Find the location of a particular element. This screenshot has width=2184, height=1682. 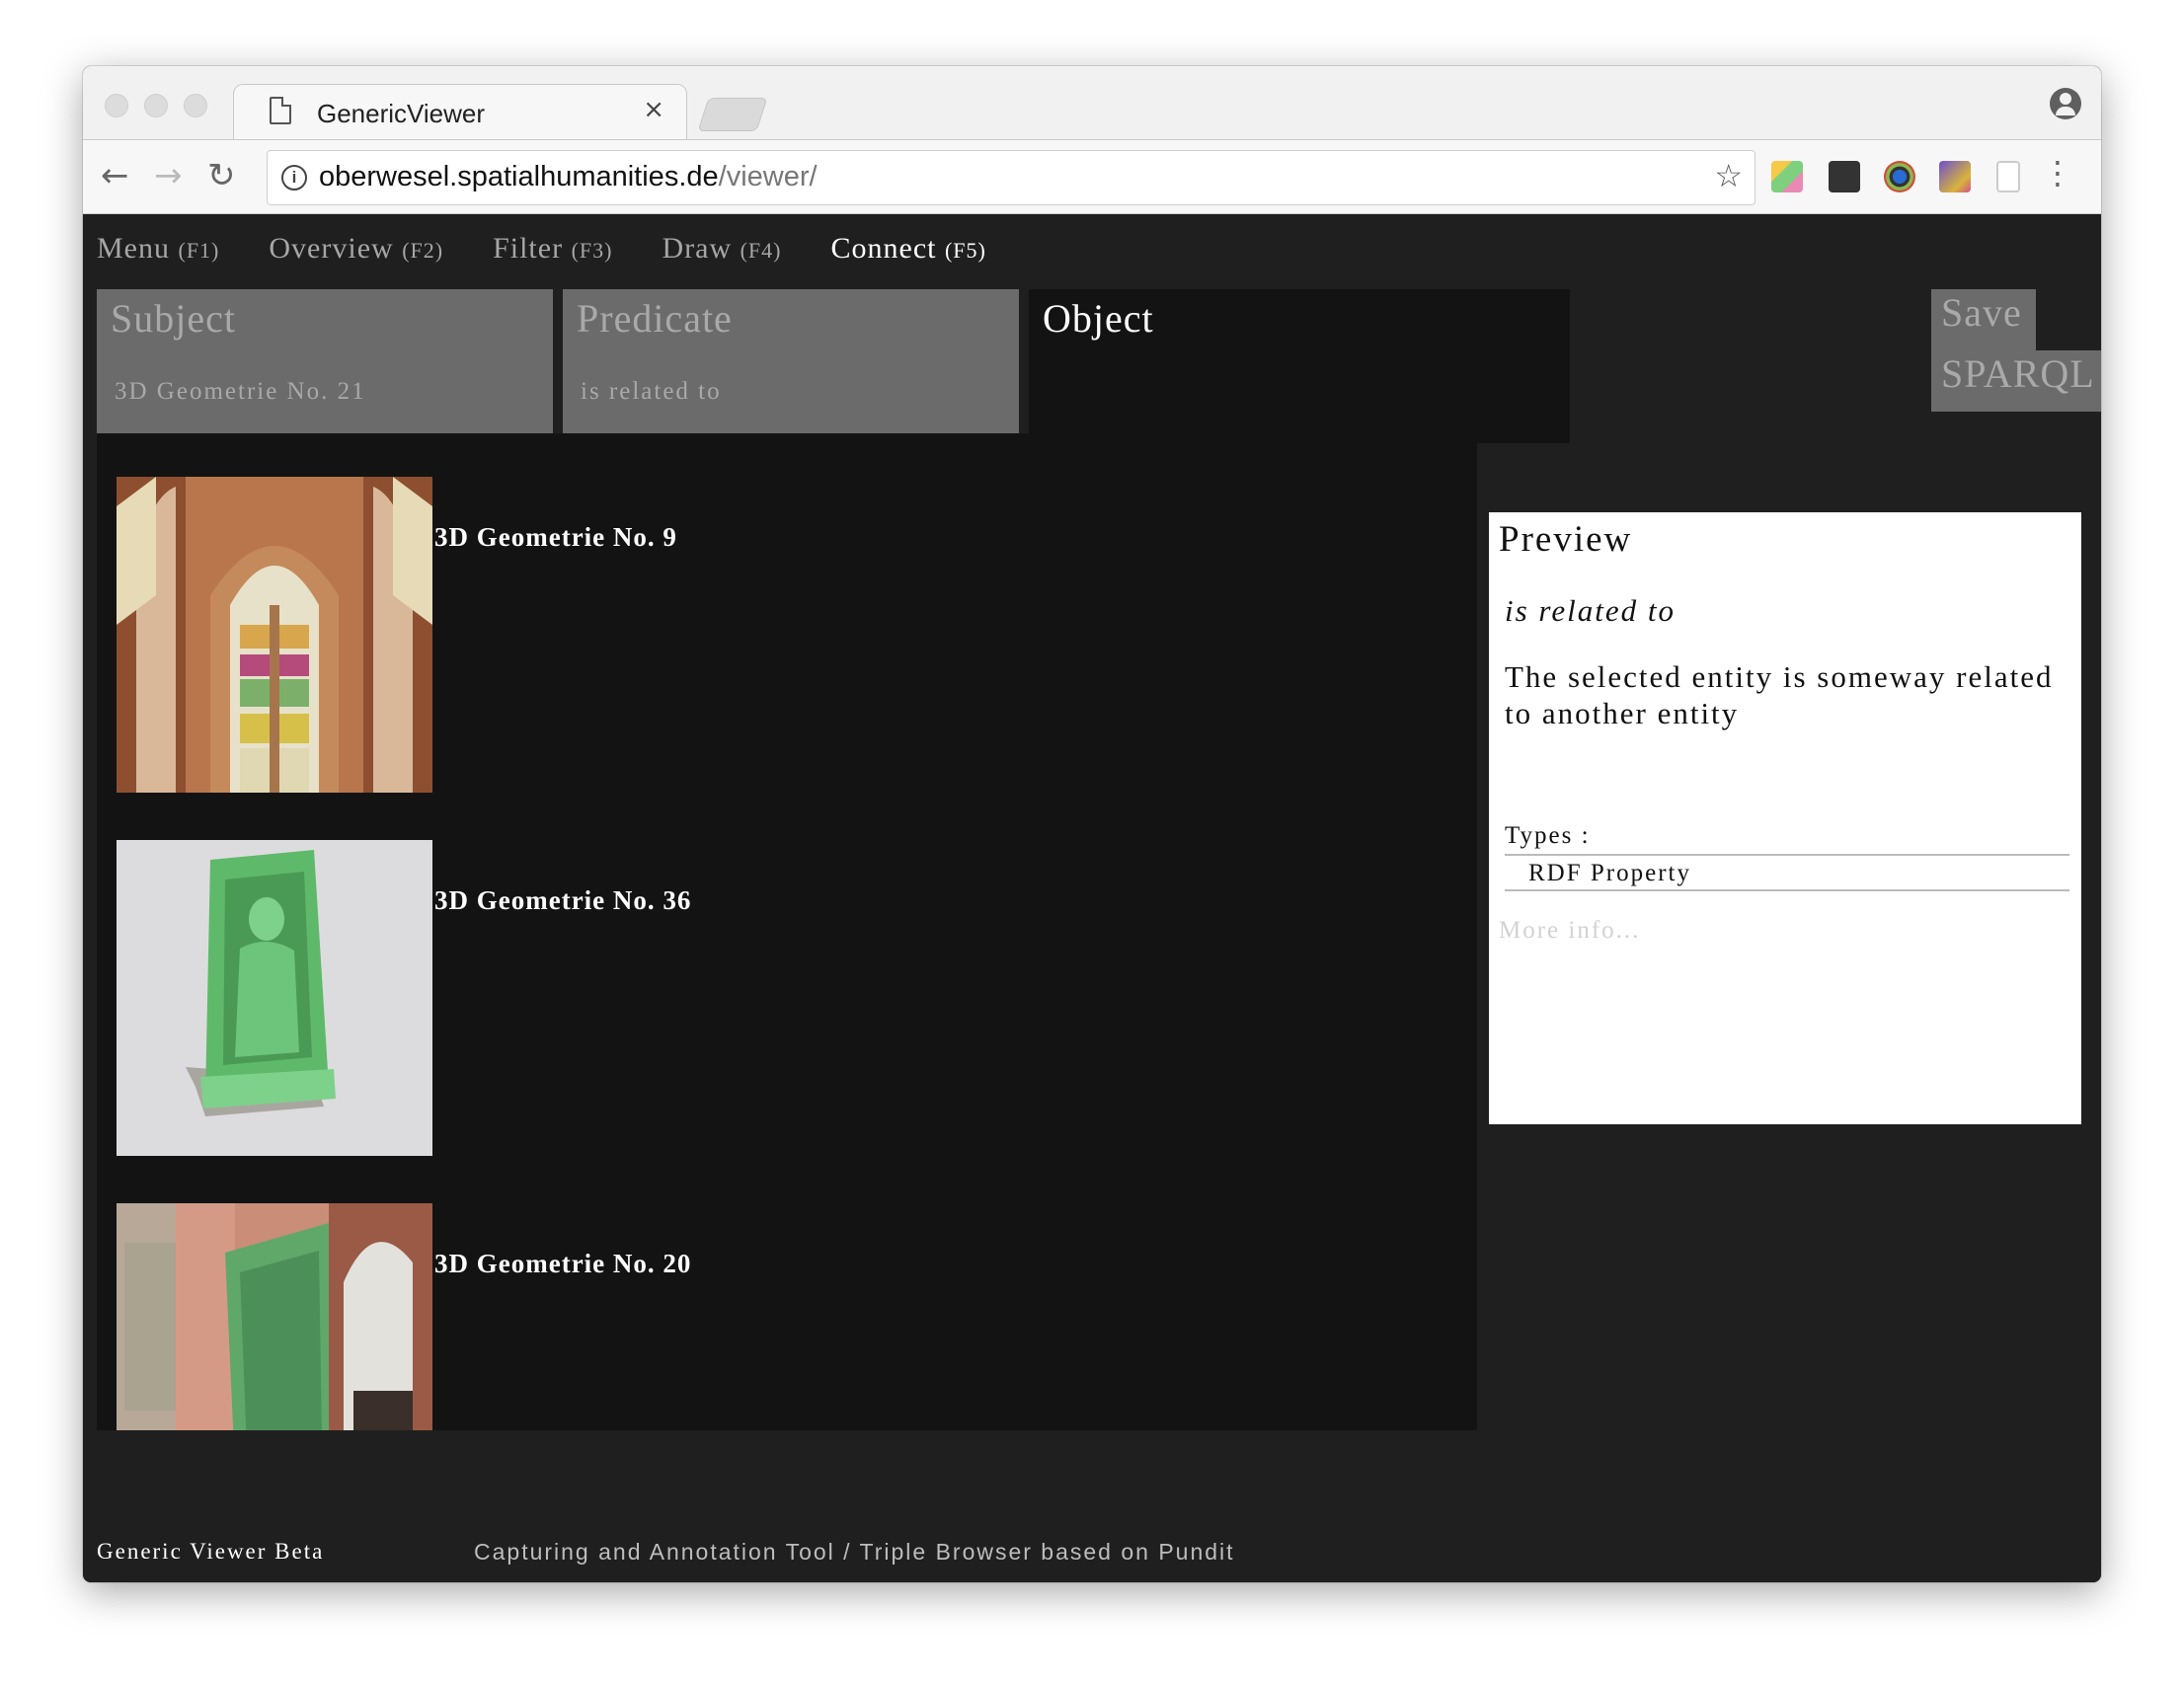

nav-connect-key: (F5) is located at coordinates (965, 250).